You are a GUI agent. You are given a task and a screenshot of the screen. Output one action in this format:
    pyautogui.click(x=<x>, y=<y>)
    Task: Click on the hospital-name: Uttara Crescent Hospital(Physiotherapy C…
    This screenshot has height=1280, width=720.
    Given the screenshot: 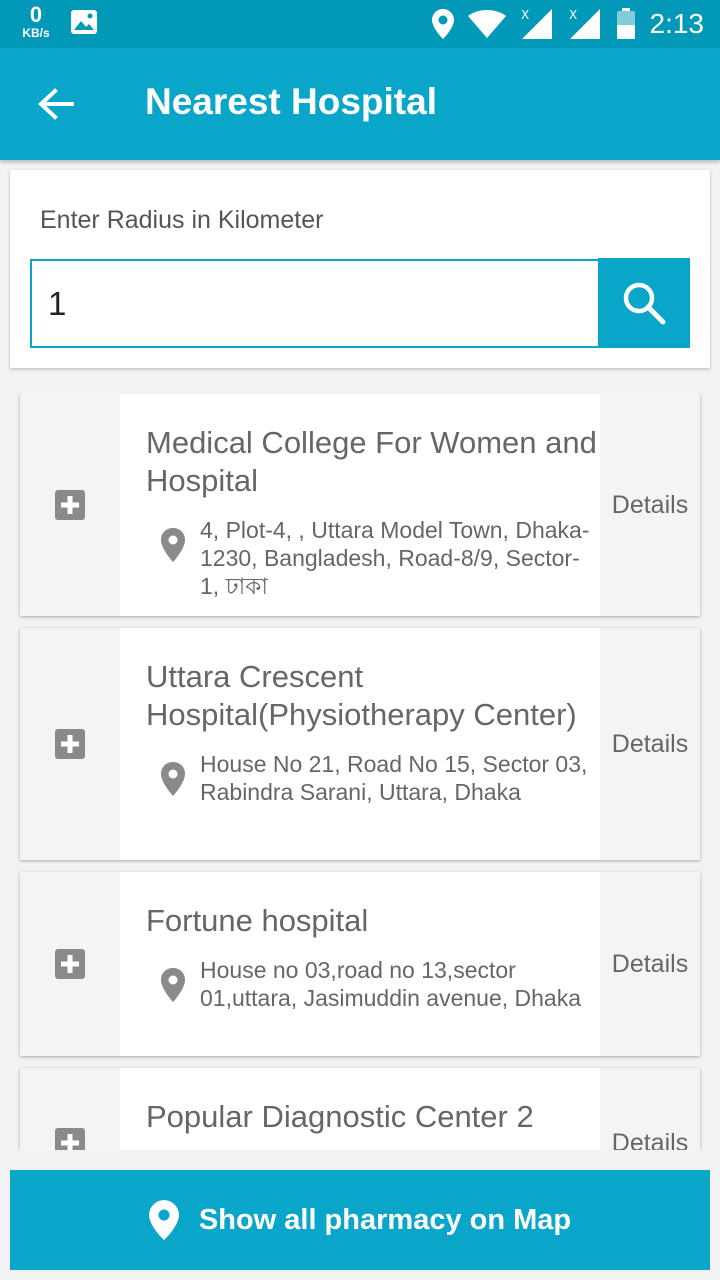 What is the action you would take?
    pyautogui.click(x=361, y=695)
    